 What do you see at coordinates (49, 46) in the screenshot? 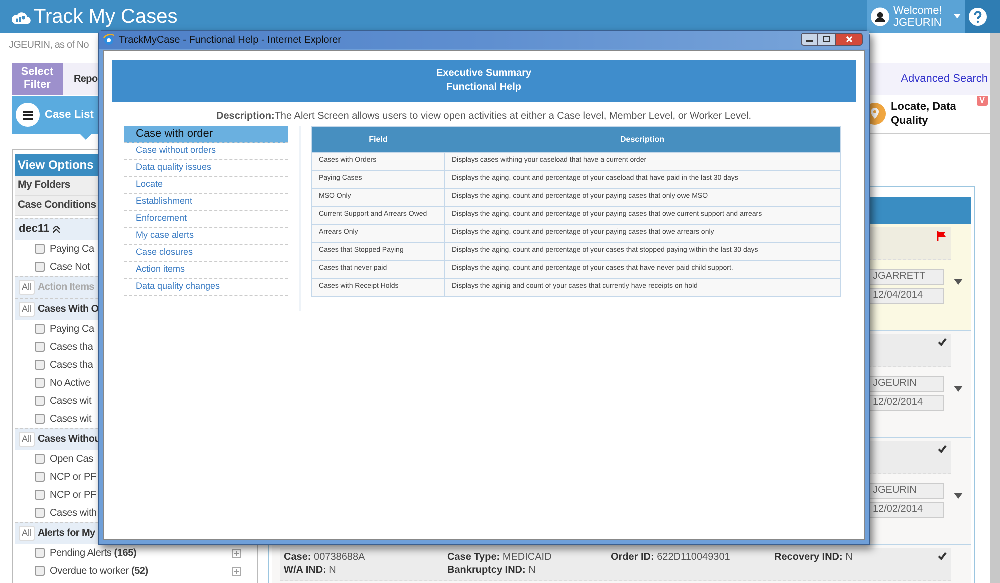
I see `as-of-text: JGEURIN, as of No` at bounding box center [49, 46].